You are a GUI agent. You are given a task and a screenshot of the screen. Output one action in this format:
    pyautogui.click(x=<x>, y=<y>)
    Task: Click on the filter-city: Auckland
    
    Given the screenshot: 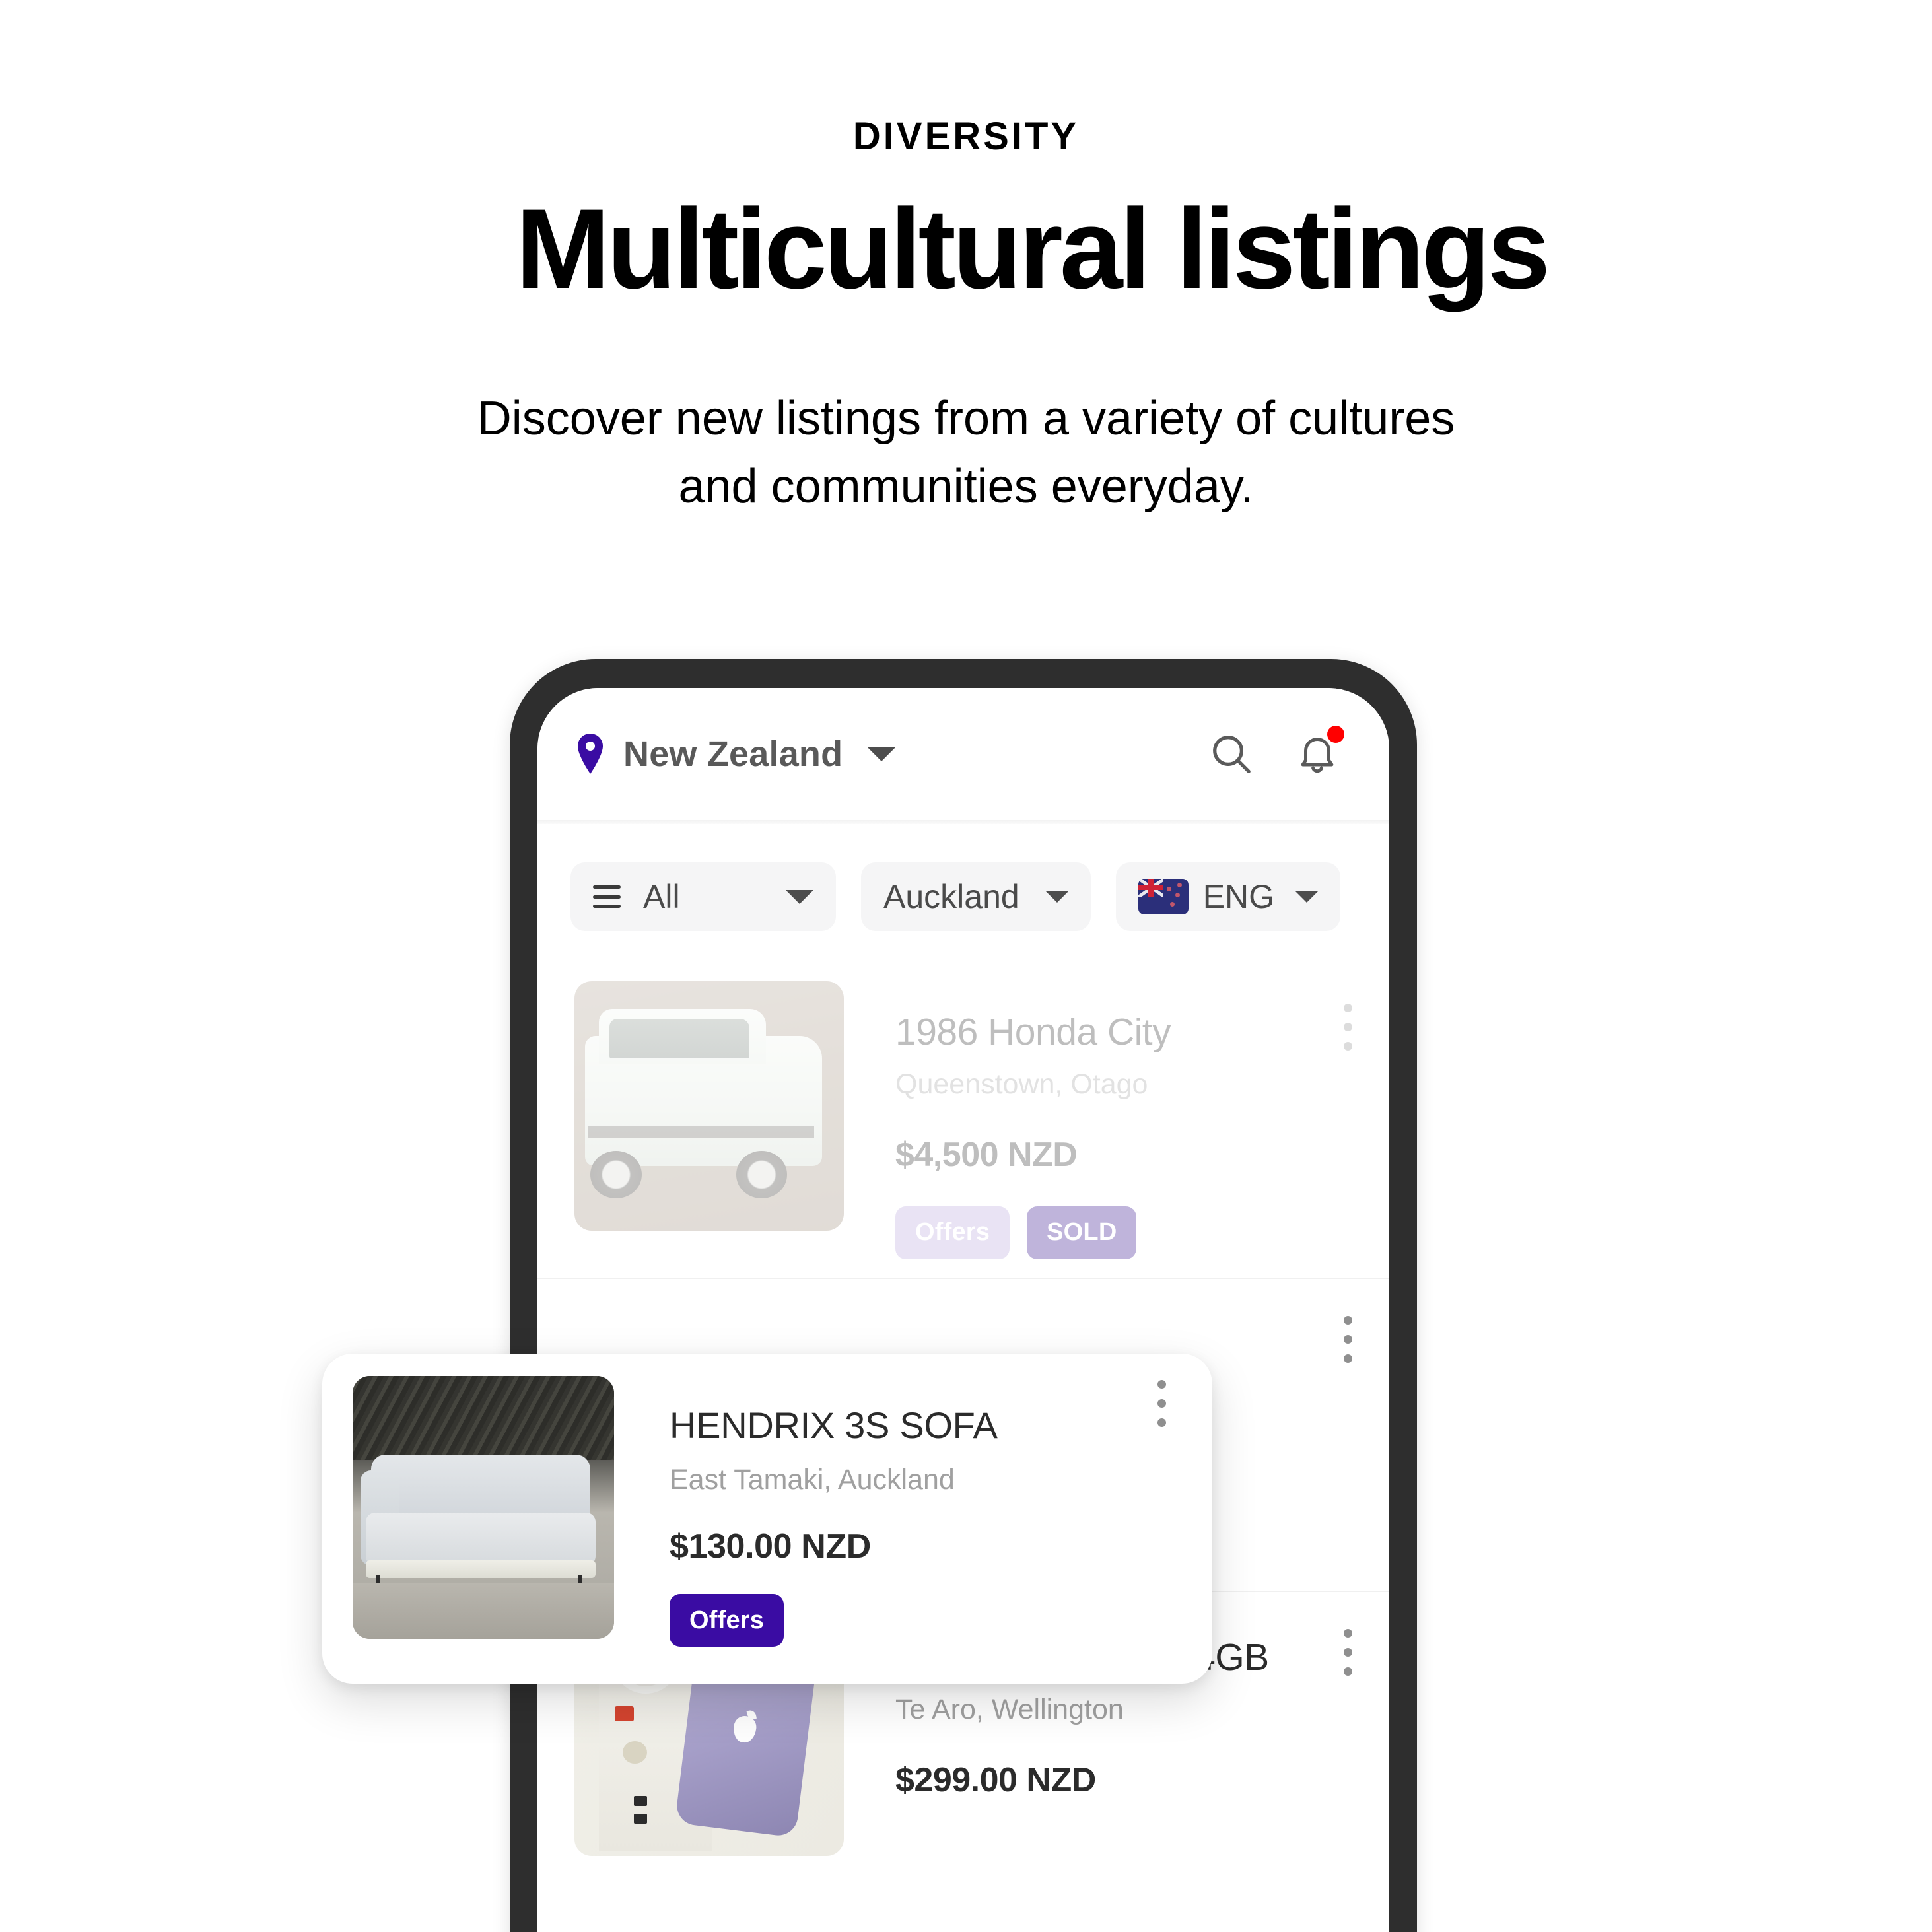 What is the action you would take?
    pyautogui.click(x=976, y=897)
    